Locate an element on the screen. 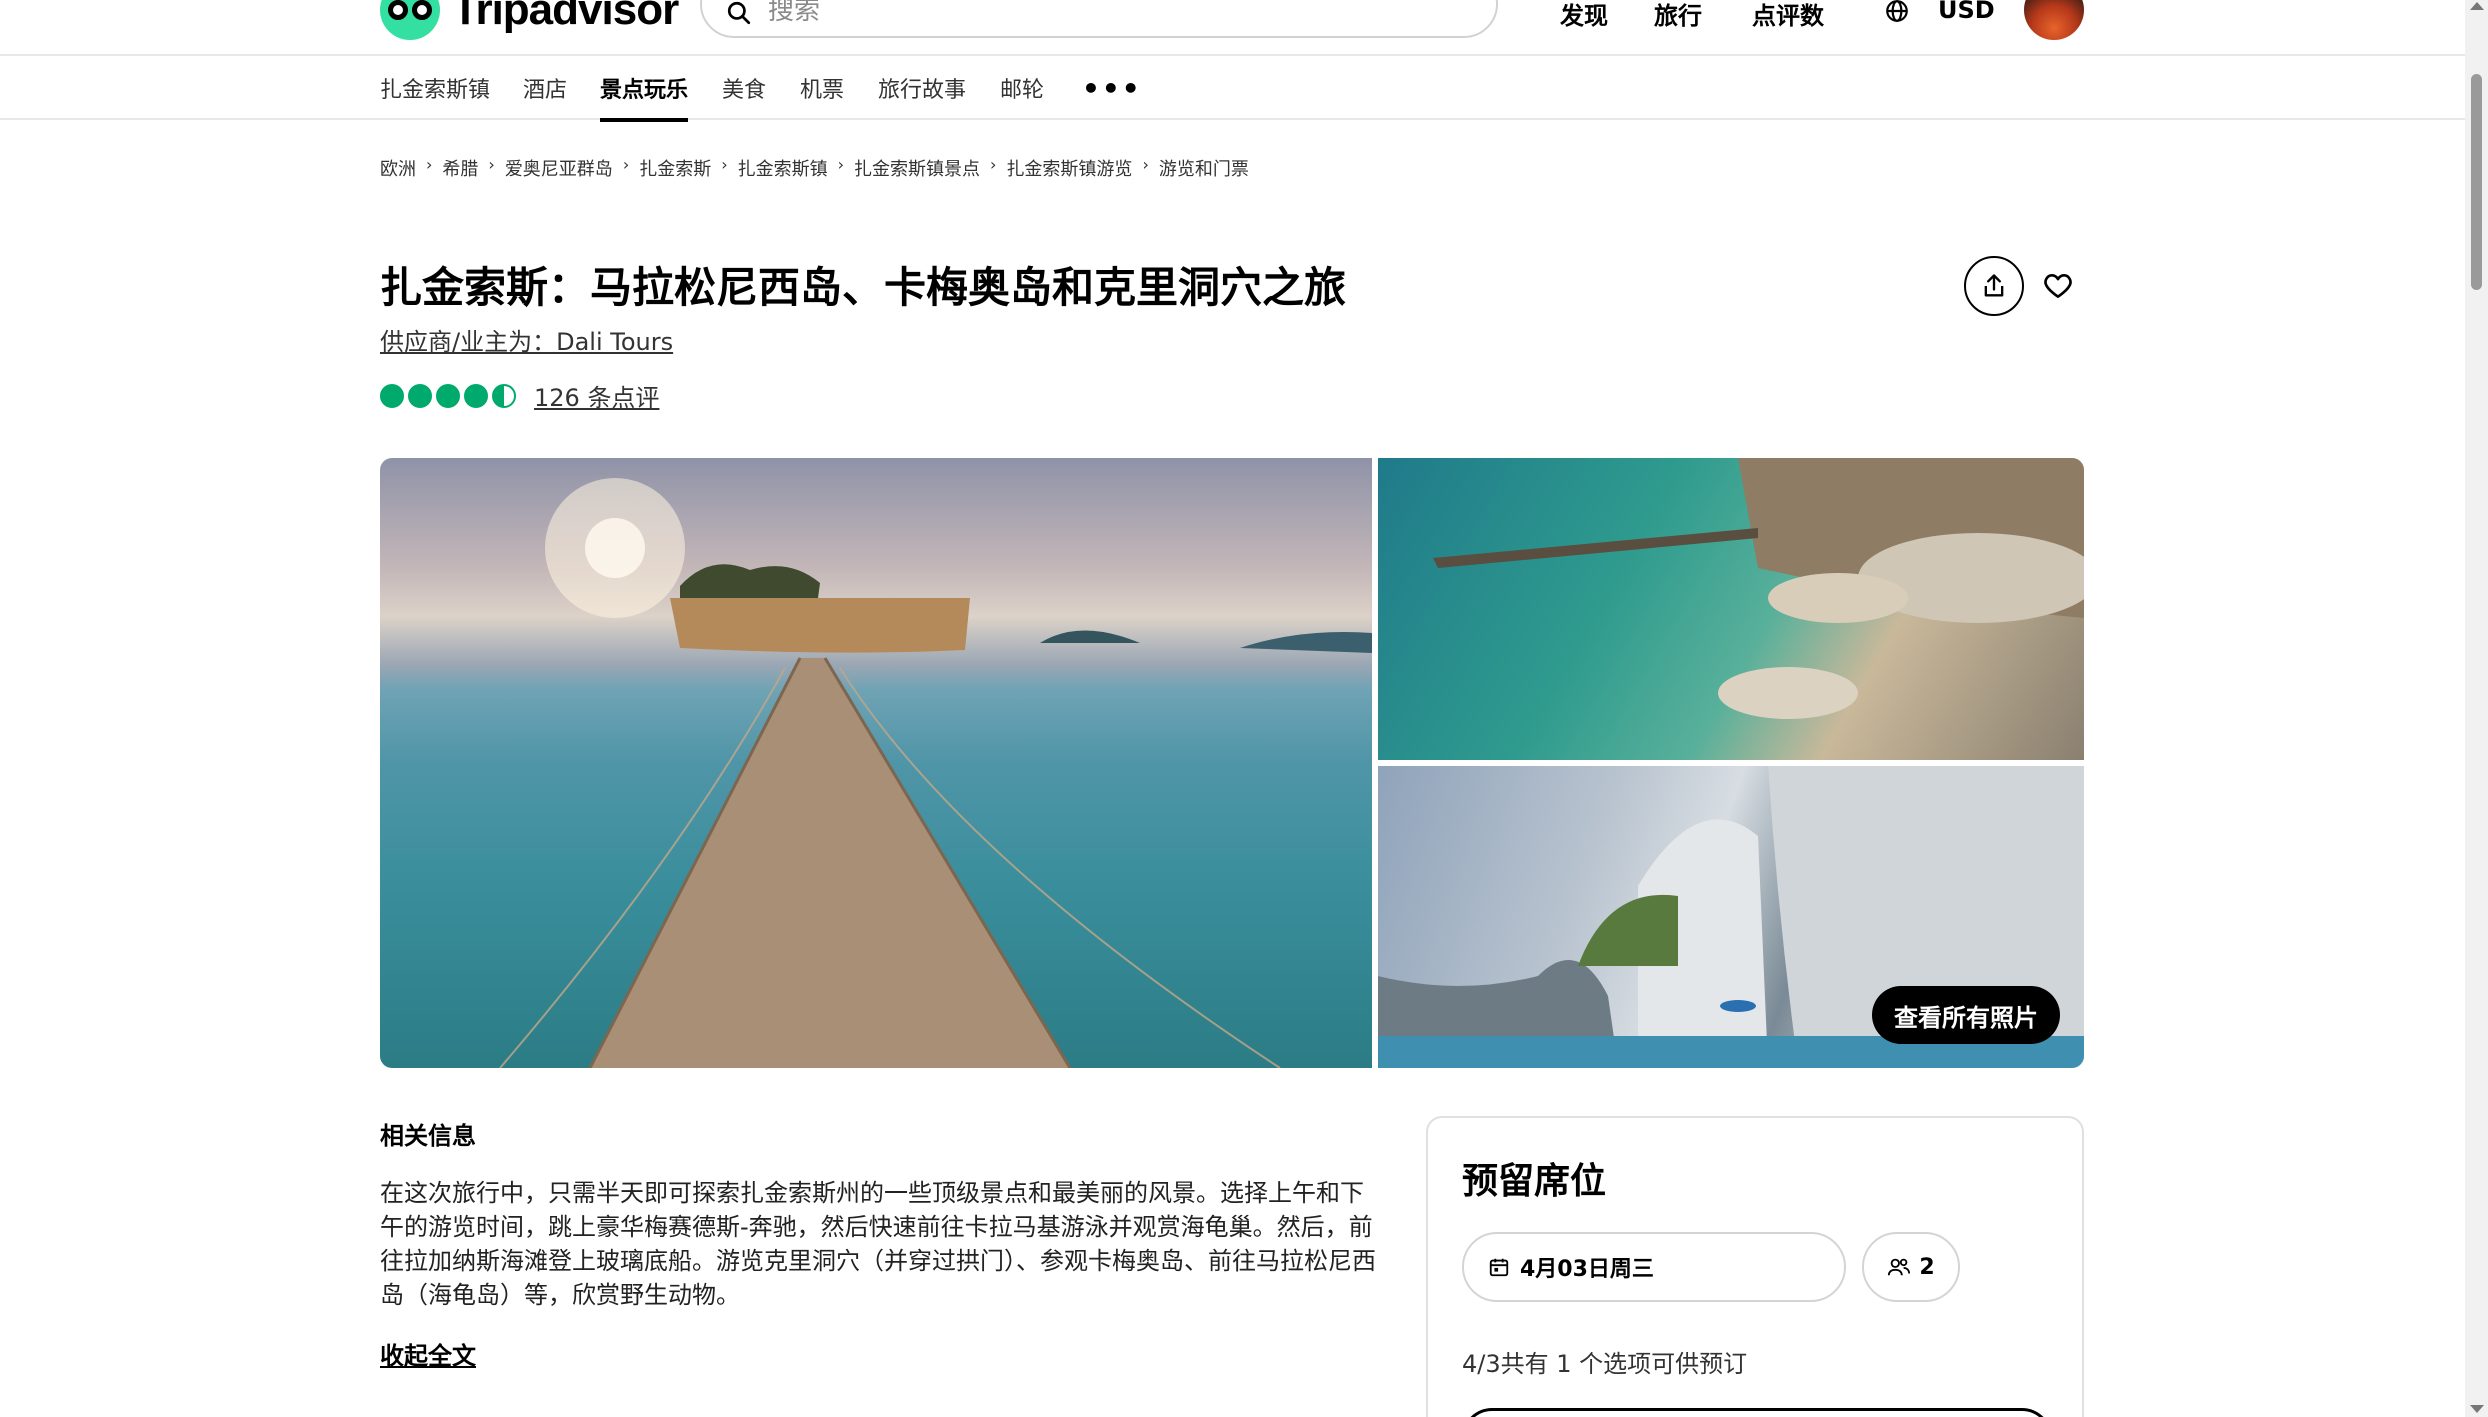 This screenshot has width=2488, height=1417. page-title: 扎金索斯：马拉松尼西岛、卡梅奥岛和克里洞穴之旅 is located at coordinates (863, 287).